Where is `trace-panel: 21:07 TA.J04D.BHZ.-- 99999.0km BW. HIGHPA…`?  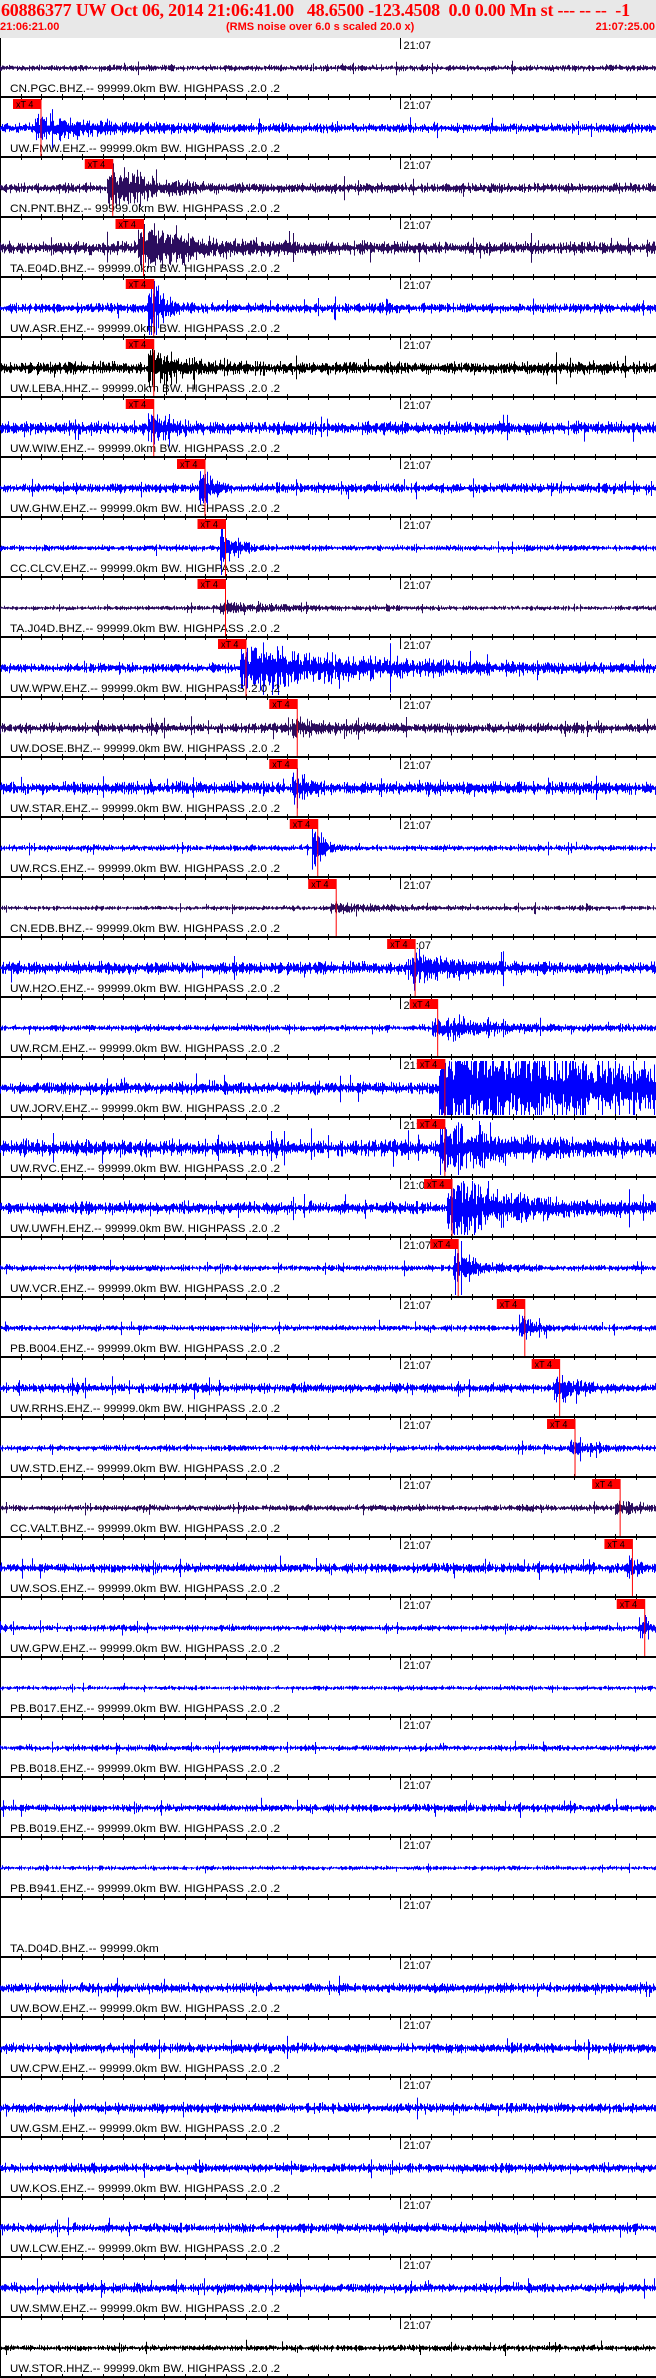 trace-panel: 21:07 TA.J04D.BHZ.-- 99999.0km BW. HIGHPA… is located at coordinates (328, 609).